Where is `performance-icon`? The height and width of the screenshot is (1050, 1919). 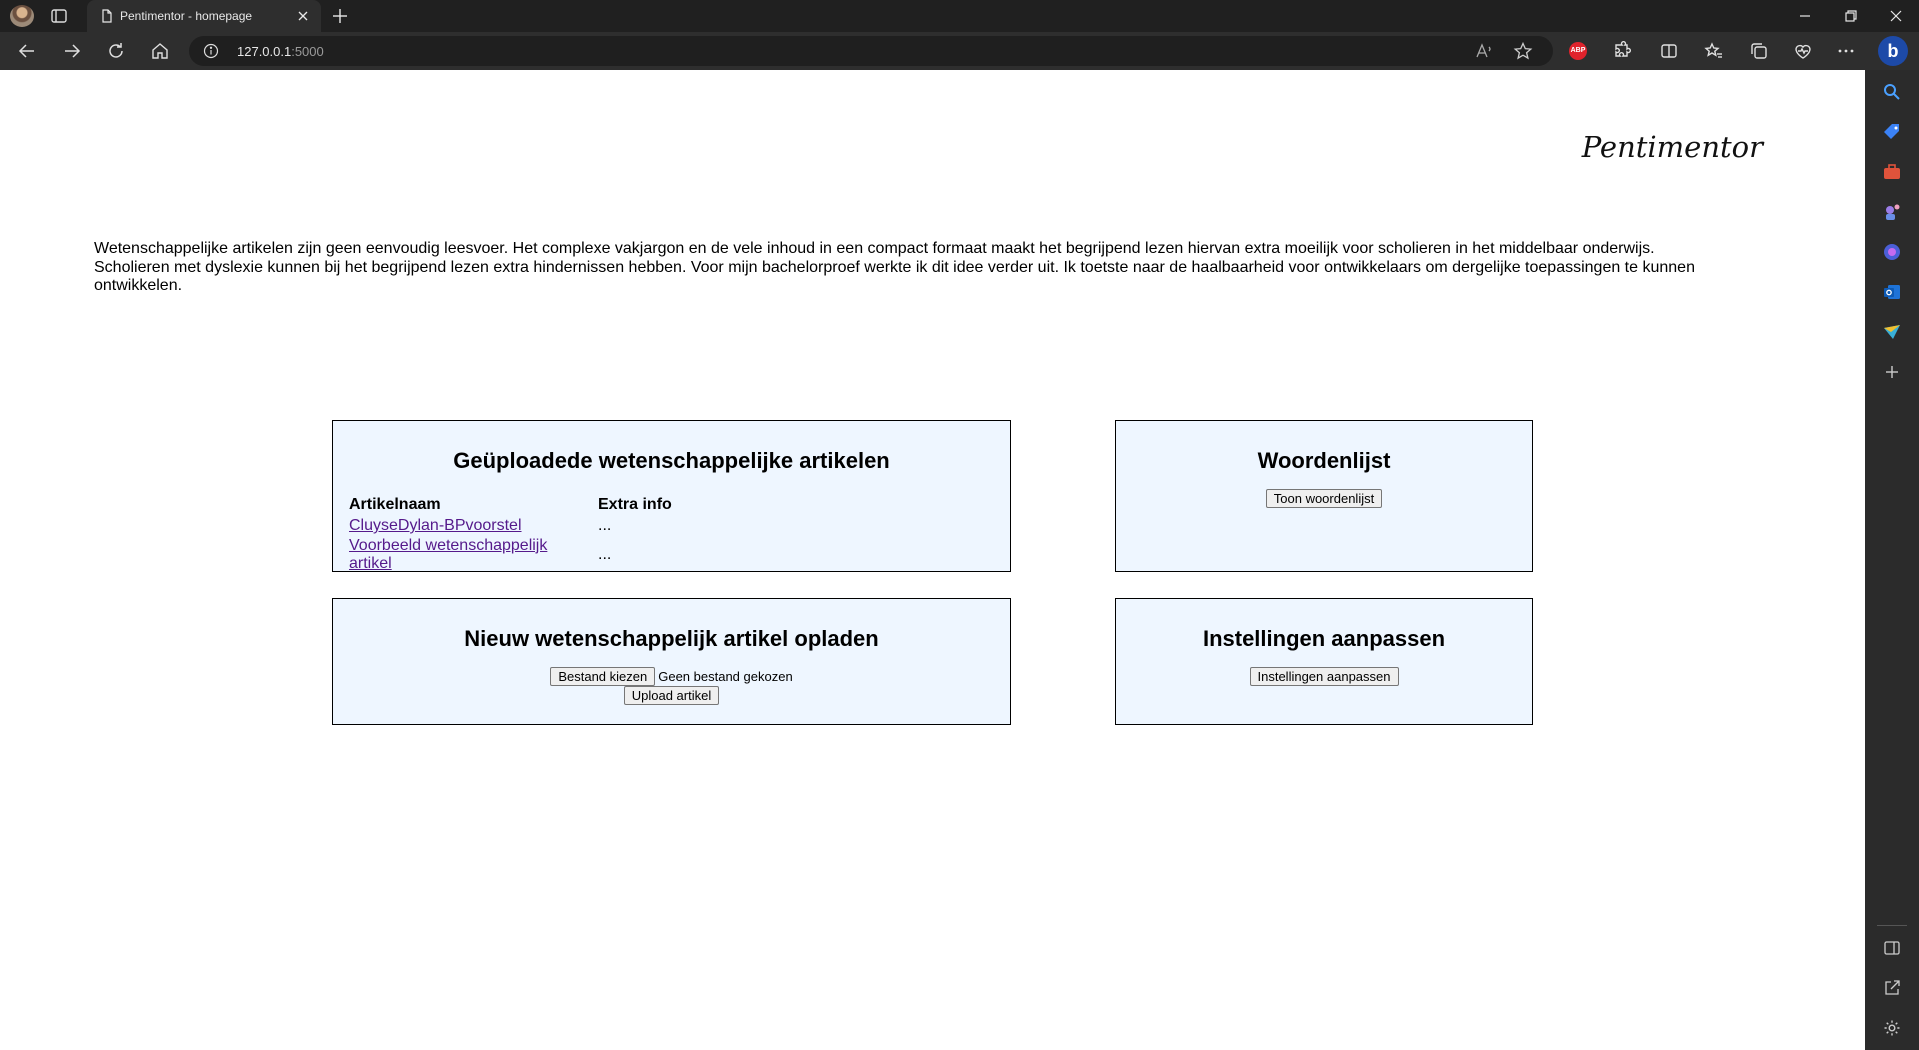
performance-icon is located at coordinates (1803, 51).